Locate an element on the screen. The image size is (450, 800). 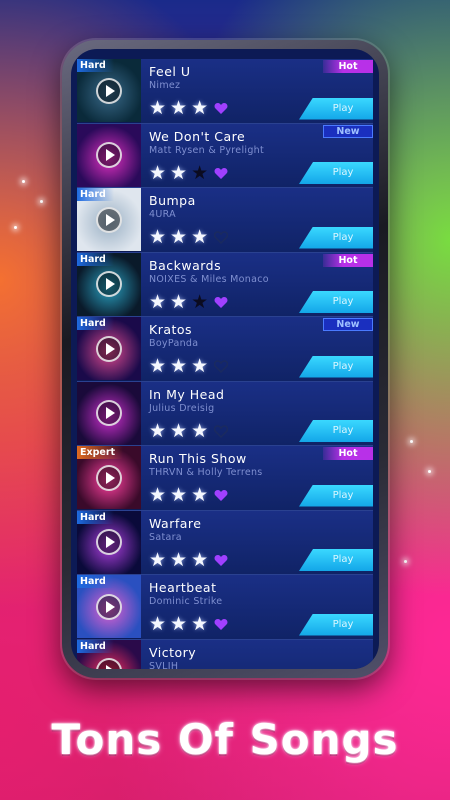
song-info: Feel U Nimez ★ ★ ★ Play Hot is located at coordinates (257, 91).